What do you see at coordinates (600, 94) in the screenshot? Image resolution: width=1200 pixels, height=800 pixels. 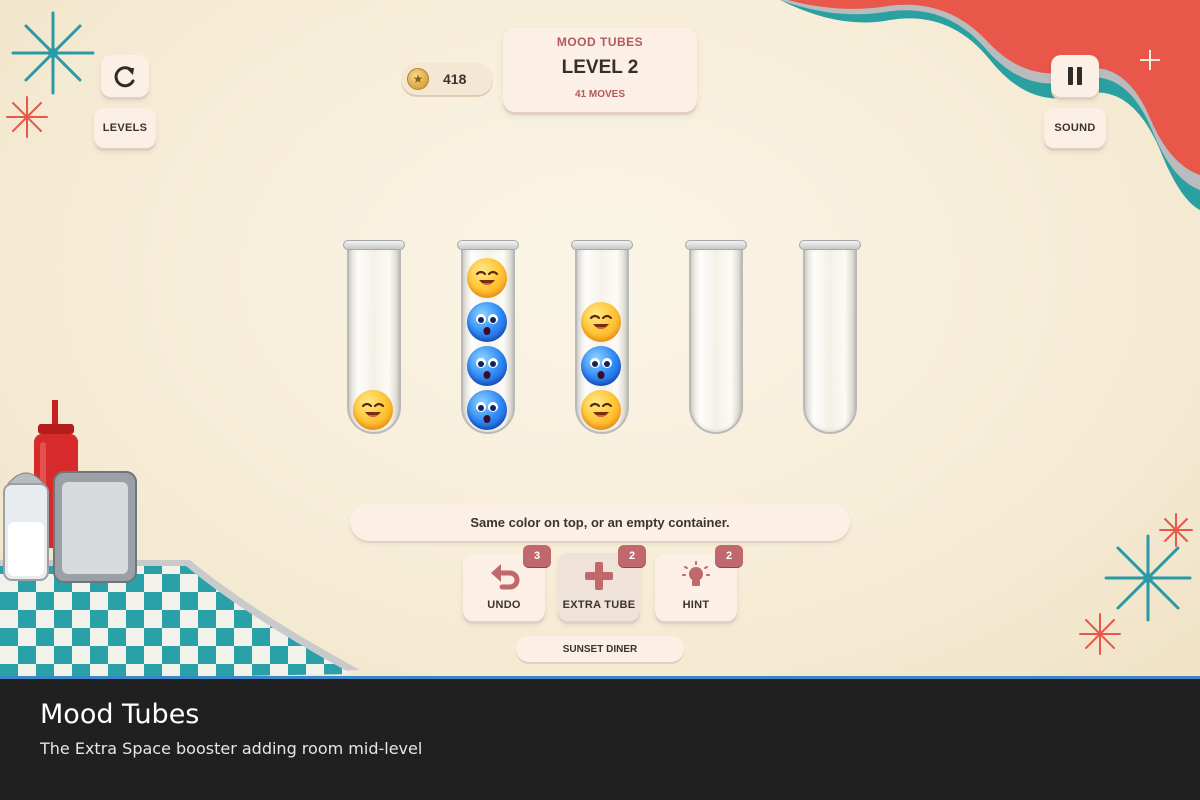 I see `moves-counter: 41 MOVES` at bounding box center [600, 94].